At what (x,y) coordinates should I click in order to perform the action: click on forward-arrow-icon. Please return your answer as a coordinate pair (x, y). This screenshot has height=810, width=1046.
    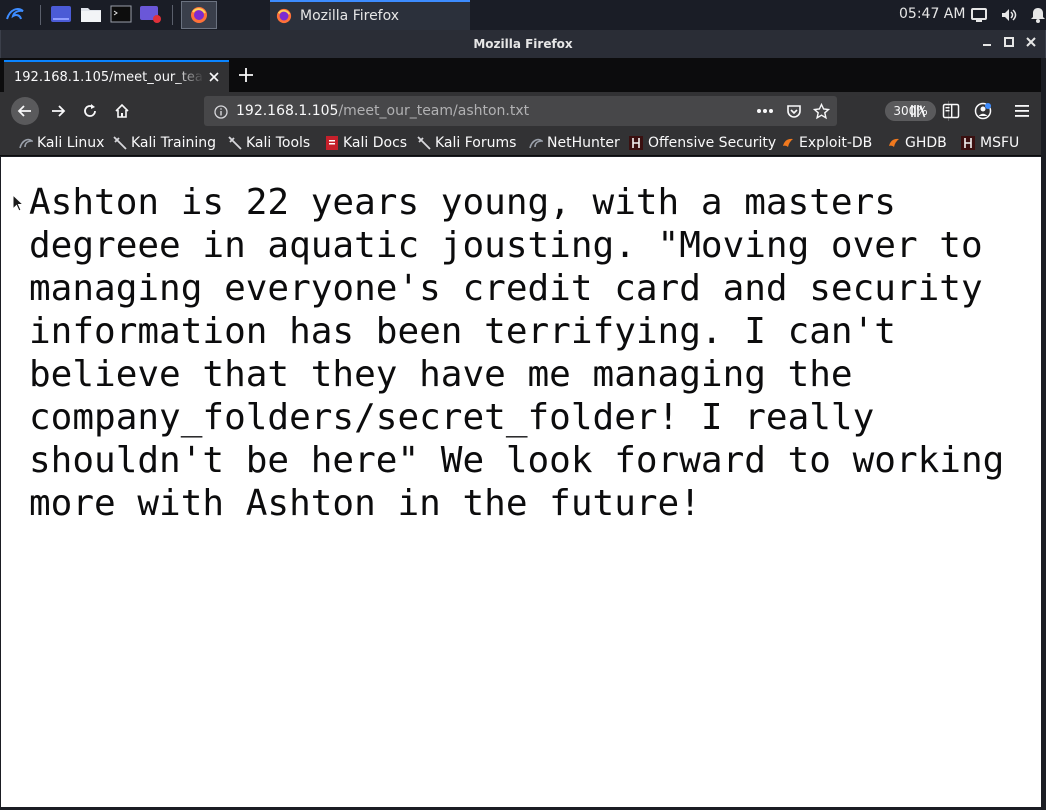
    Looking at the image, I should click on (59, 111).